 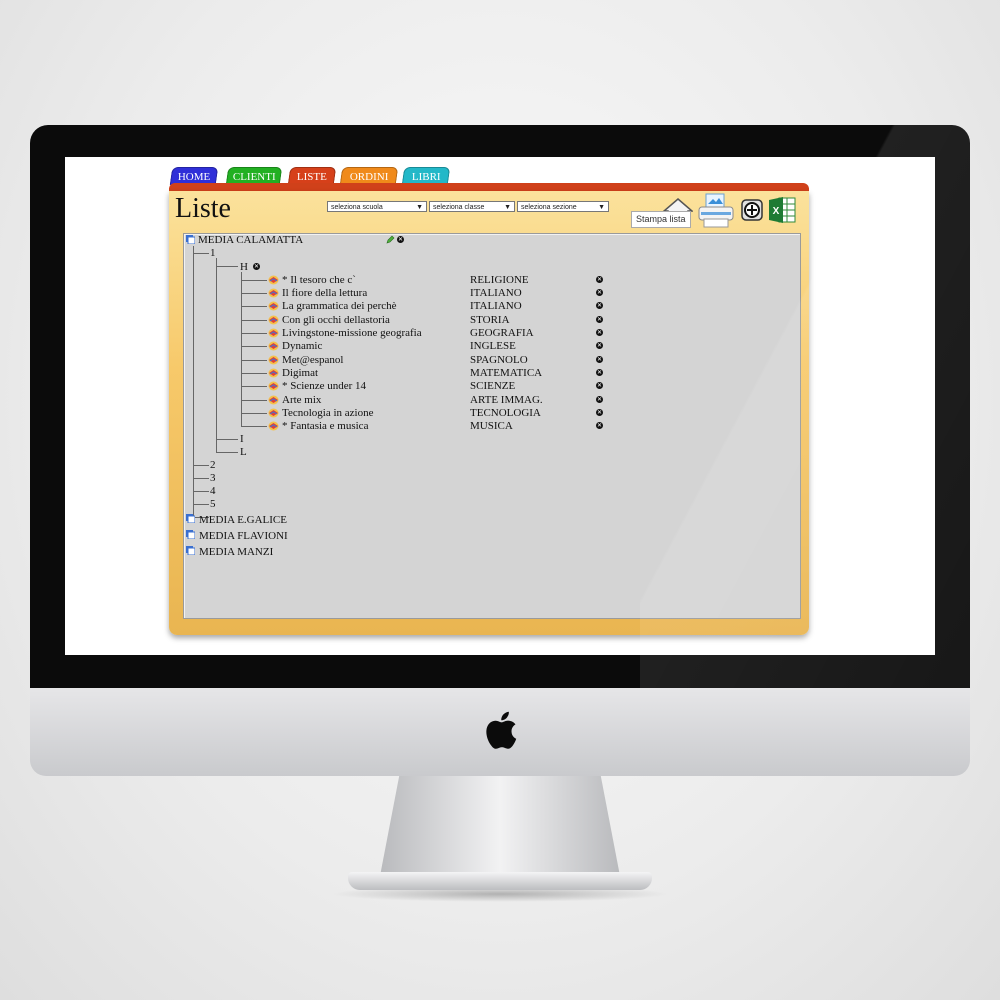 What do you see at coordinates (493, 386) in the screenshot?
I see `book-subject: SCIENZE` at bounding box center [493, 386].